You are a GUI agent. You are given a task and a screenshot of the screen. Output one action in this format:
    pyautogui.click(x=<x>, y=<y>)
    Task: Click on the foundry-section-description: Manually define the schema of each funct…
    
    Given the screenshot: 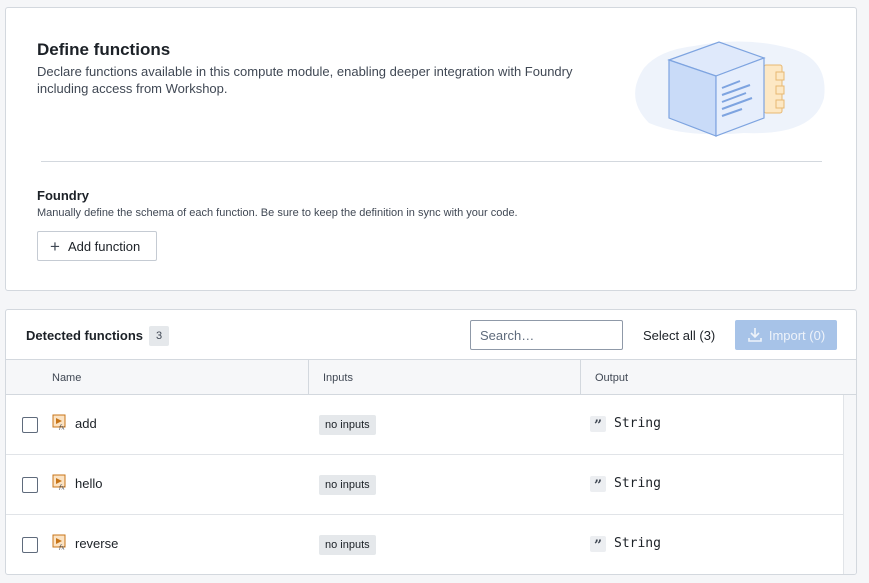 What is the action you would take?
    pyautogui.click(x=277, y=213)
    